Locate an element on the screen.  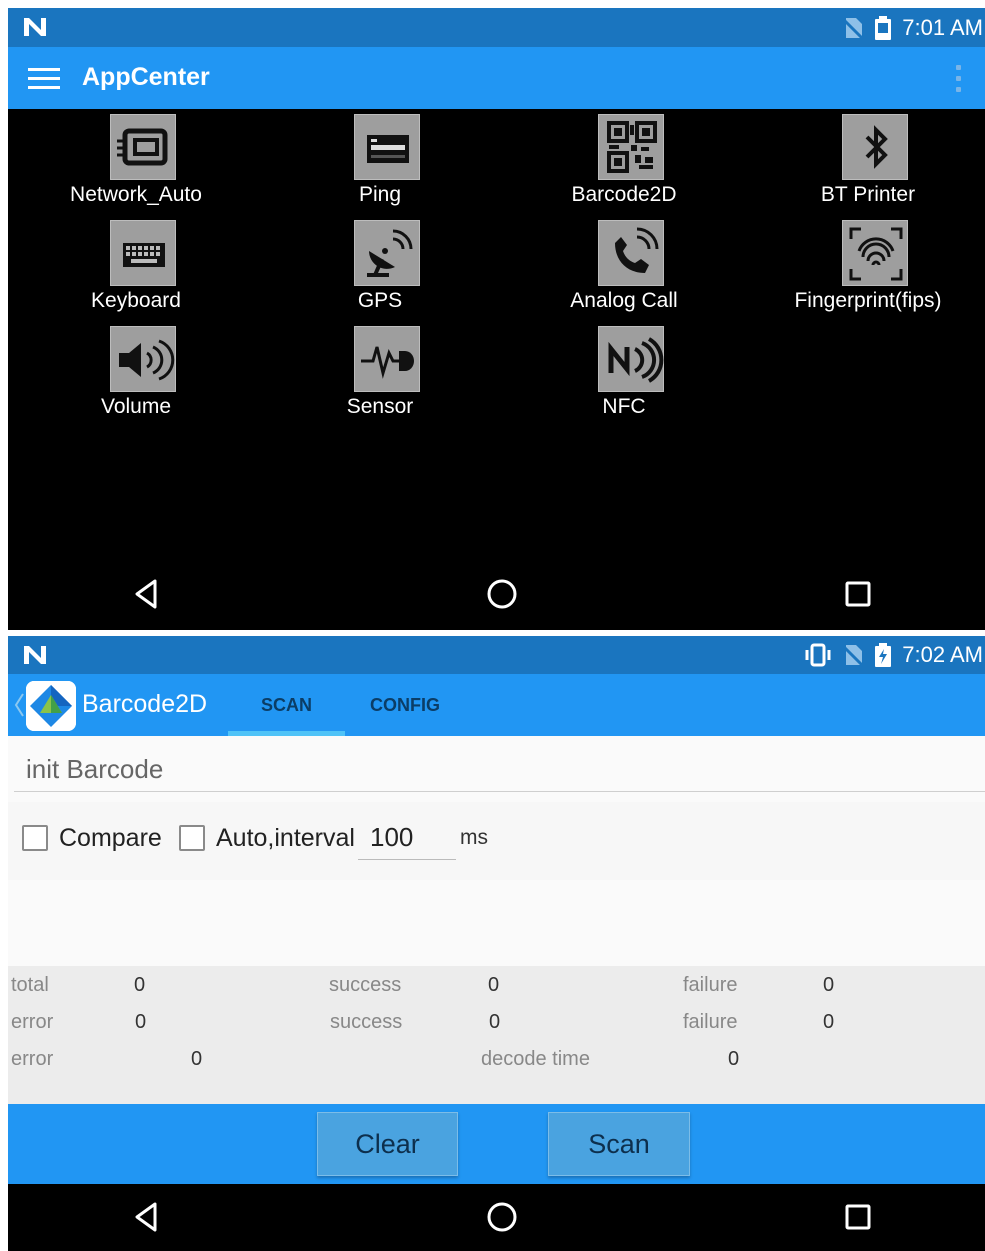
heartbeat-sensor-icon is located at coordinates (387, 359).